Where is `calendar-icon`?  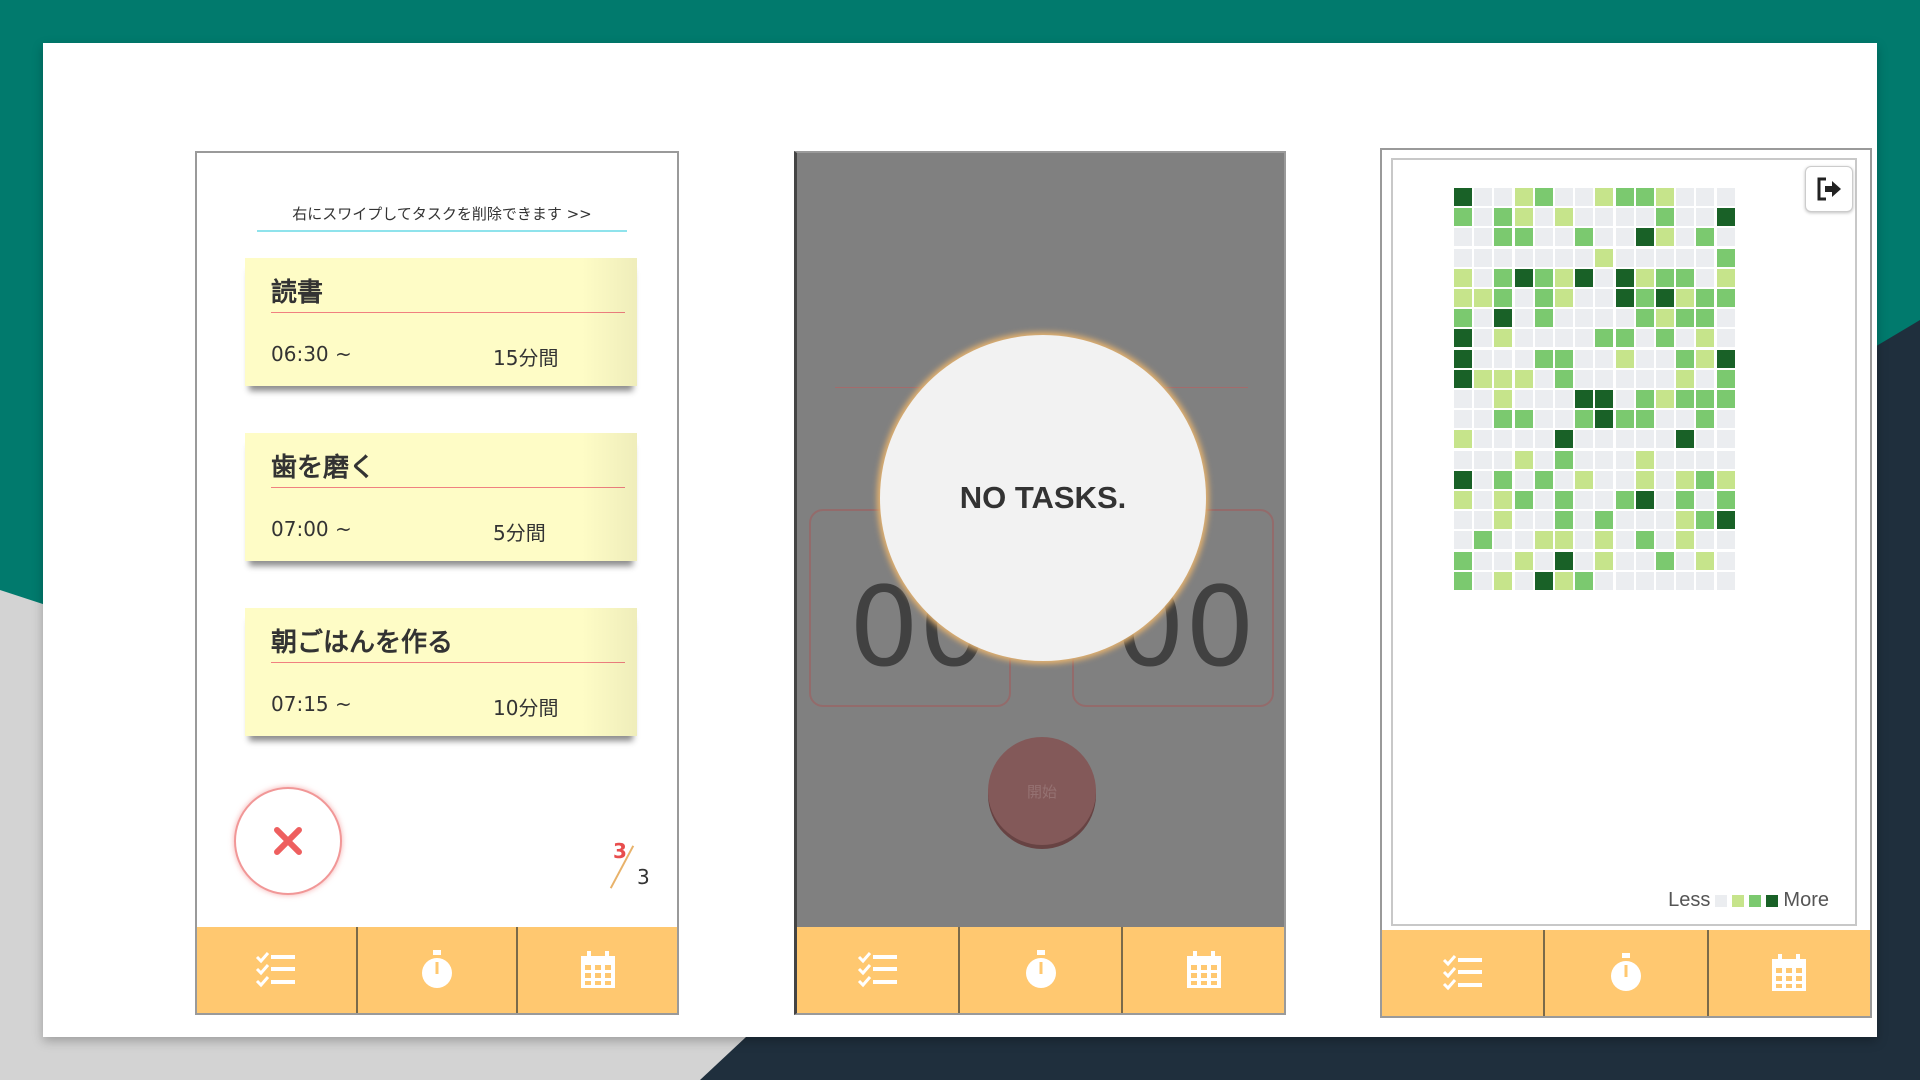
calendar-icon is located at coordinates (1789, 972).